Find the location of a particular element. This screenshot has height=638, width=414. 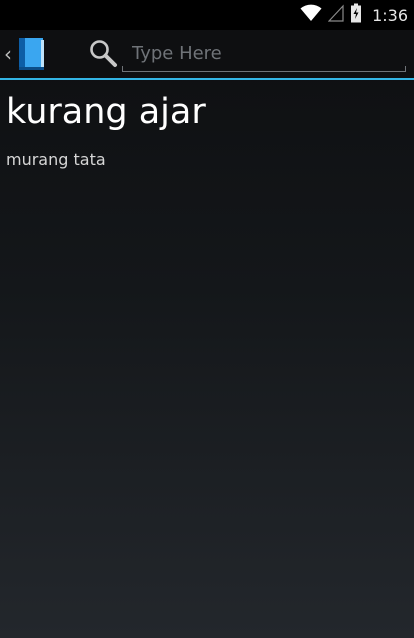

status-time: 1:36 is located at coordinates (390, 15).